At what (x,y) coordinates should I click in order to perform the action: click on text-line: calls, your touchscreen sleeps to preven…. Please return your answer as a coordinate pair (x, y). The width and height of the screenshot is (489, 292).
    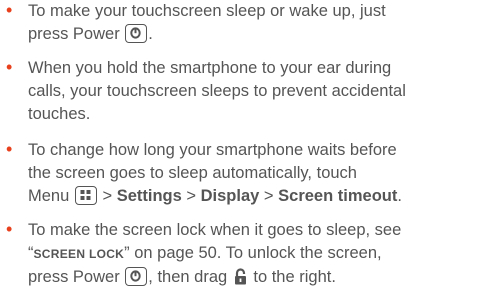
    Looking at the image, I should click on (217, 91).